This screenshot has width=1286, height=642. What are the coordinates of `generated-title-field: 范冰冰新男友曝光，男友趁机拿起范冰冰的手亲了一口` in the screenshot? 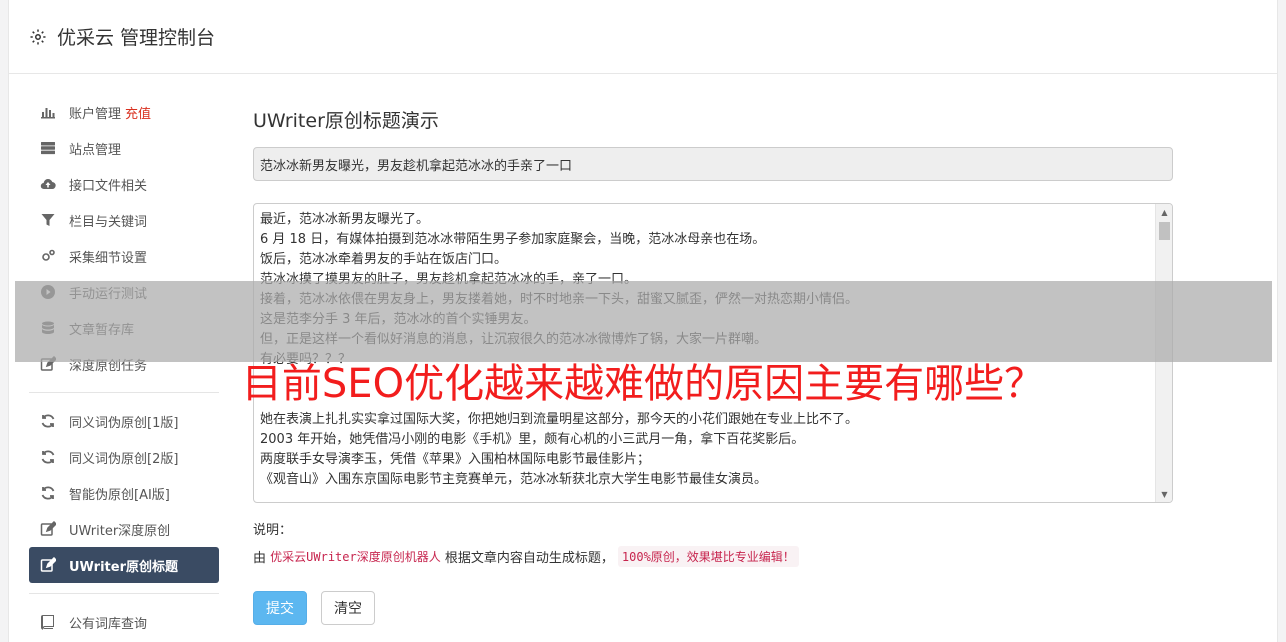 It's located at (713, 164).